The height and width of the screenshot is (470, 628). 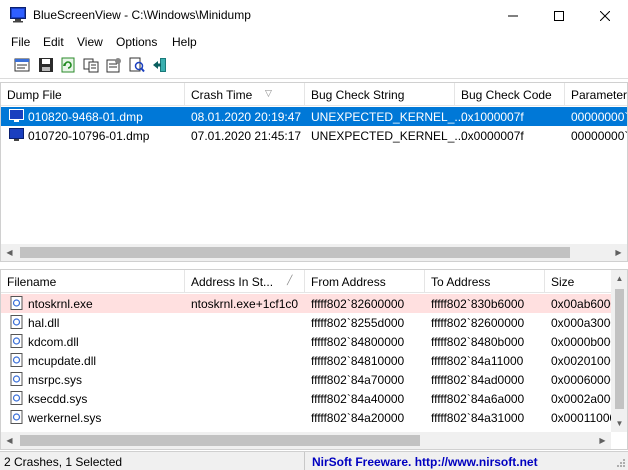 I want to click on driver-from-address: fffff802`84810000, so click(x=358, y=361).